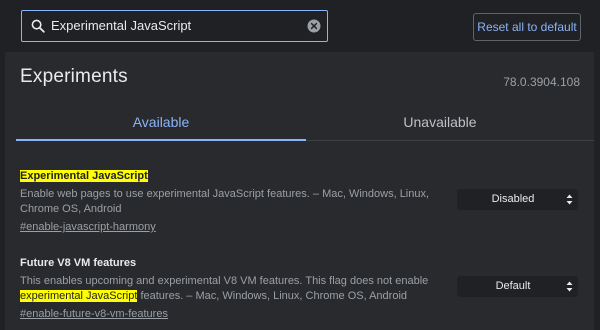 This screenshot has height=330, width=600. What do you see at coordinates (161, 127) in the screenshot?
I see `tab-available: Available` at bounding box center [161, 127].